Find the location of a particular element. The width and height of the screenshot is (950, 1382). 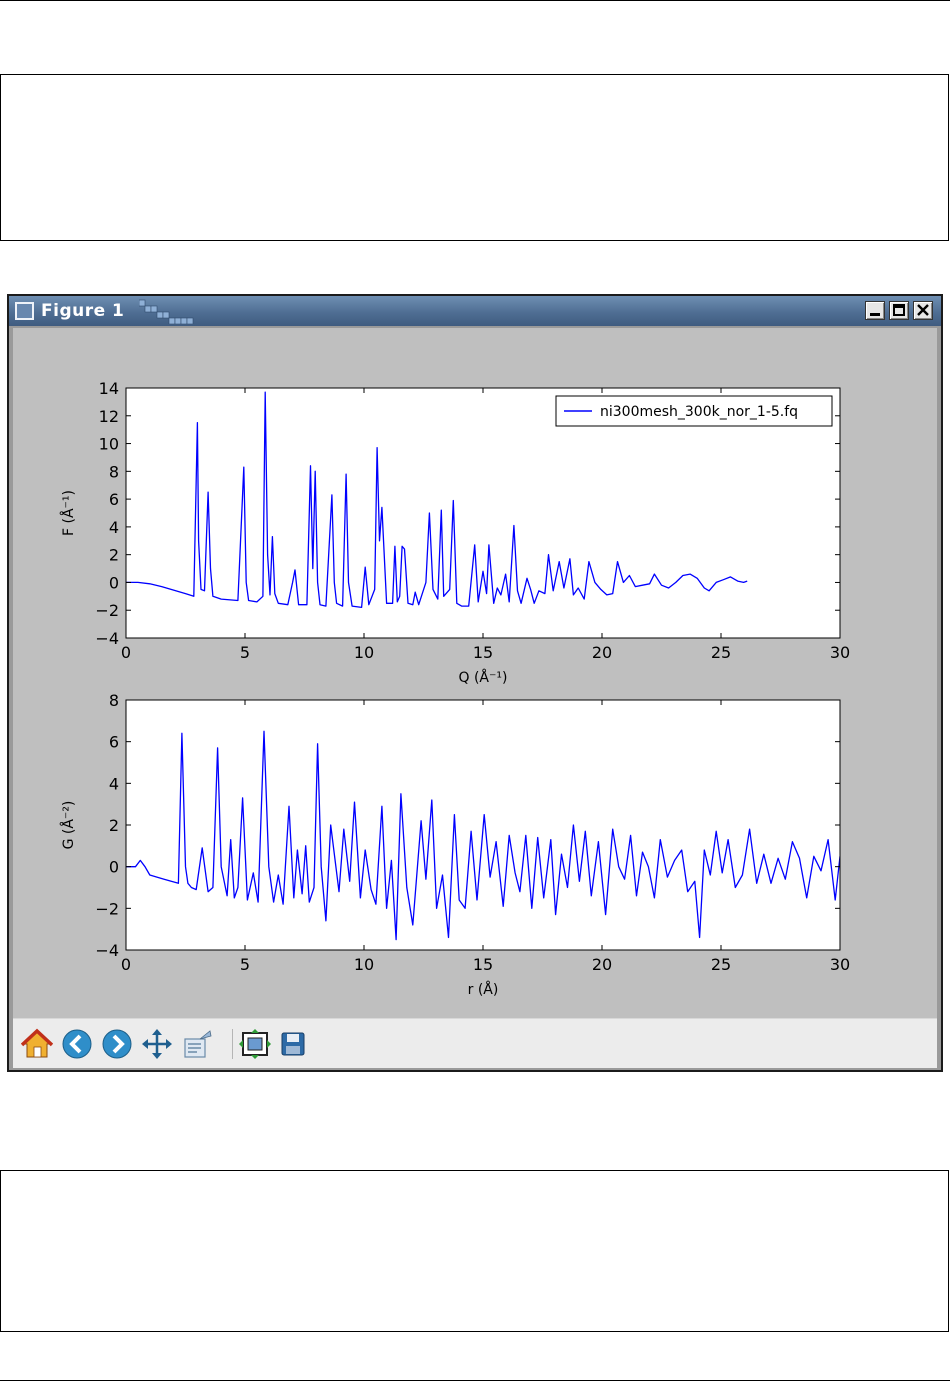

y-tick-label: 14 is located at coordinates (109, 388).